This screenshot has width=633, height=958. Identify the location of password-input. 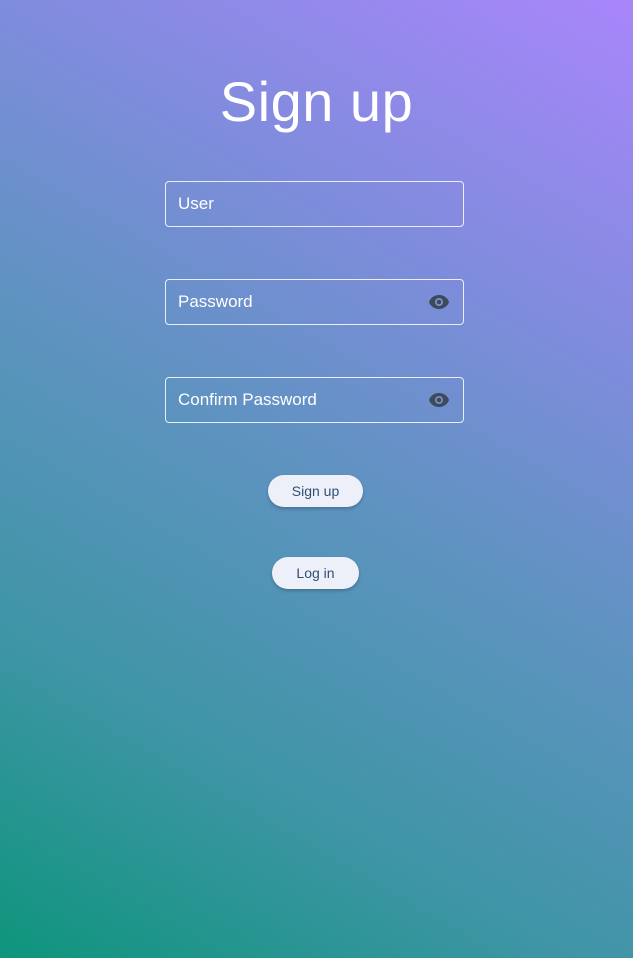
(302, 302).